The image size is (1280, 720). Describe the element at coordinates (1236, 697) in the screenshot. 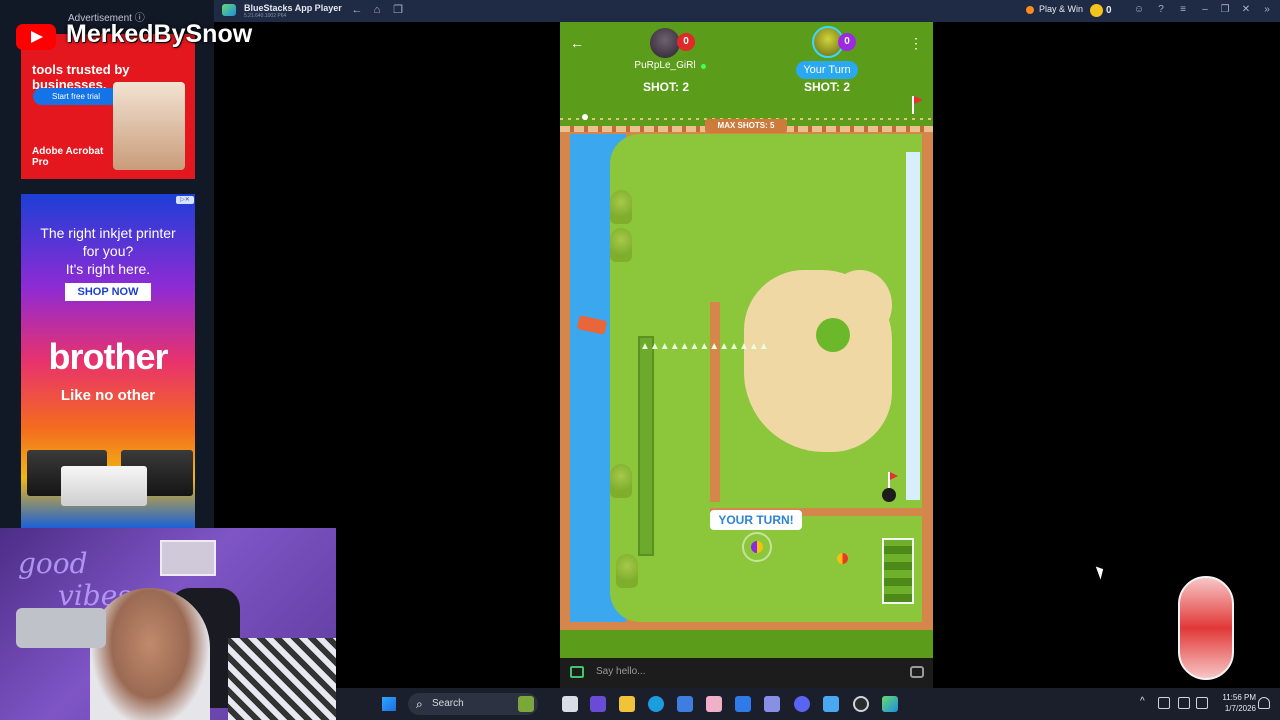

I see `clock-time: 11:56 PM` at that location.